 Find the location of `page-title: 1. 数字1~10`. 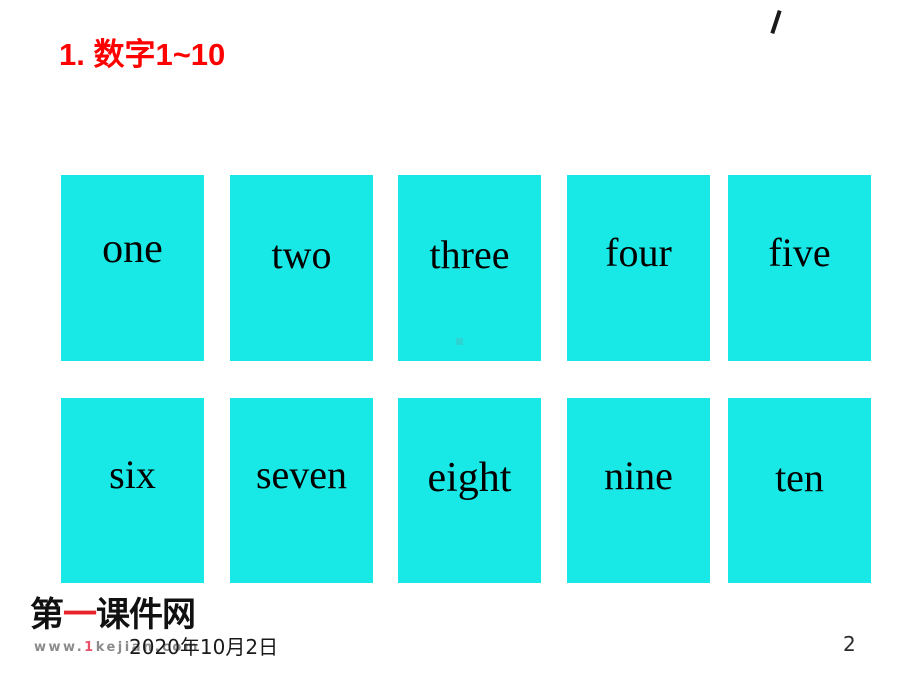

page-title: 1. 数字1~10 is located at coordinates (142, 54).